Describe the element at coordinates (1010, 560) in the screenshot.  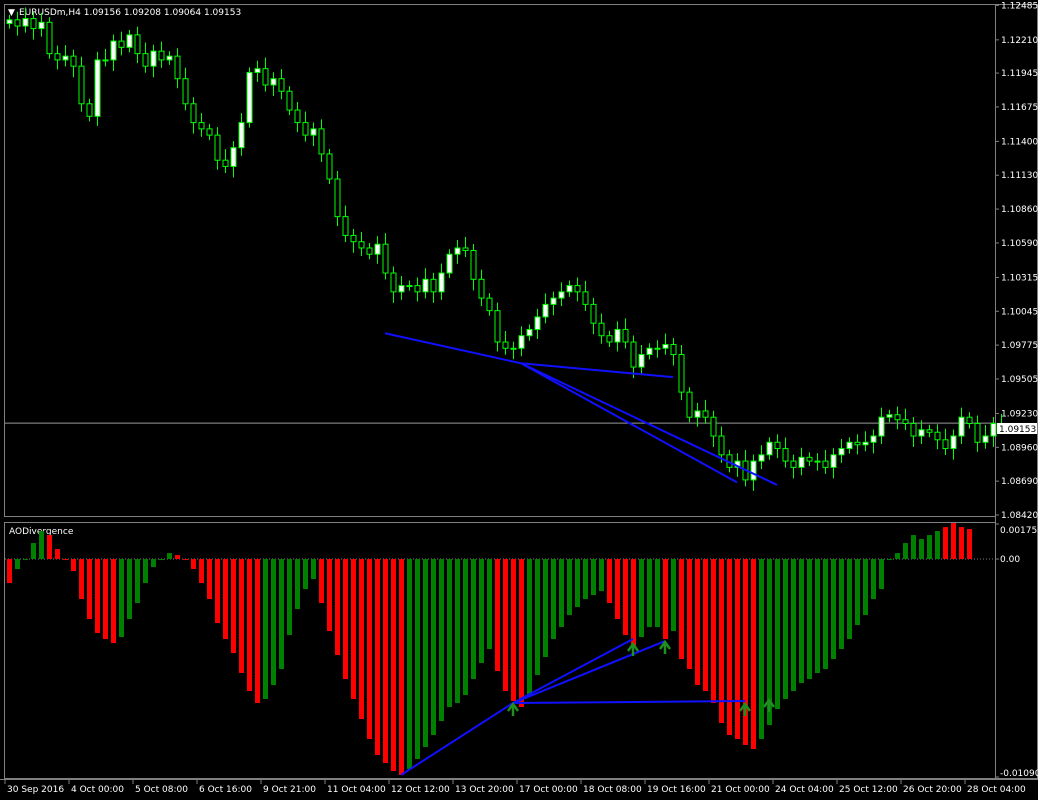
I see `ao-tick-label: 0.00` at that location.